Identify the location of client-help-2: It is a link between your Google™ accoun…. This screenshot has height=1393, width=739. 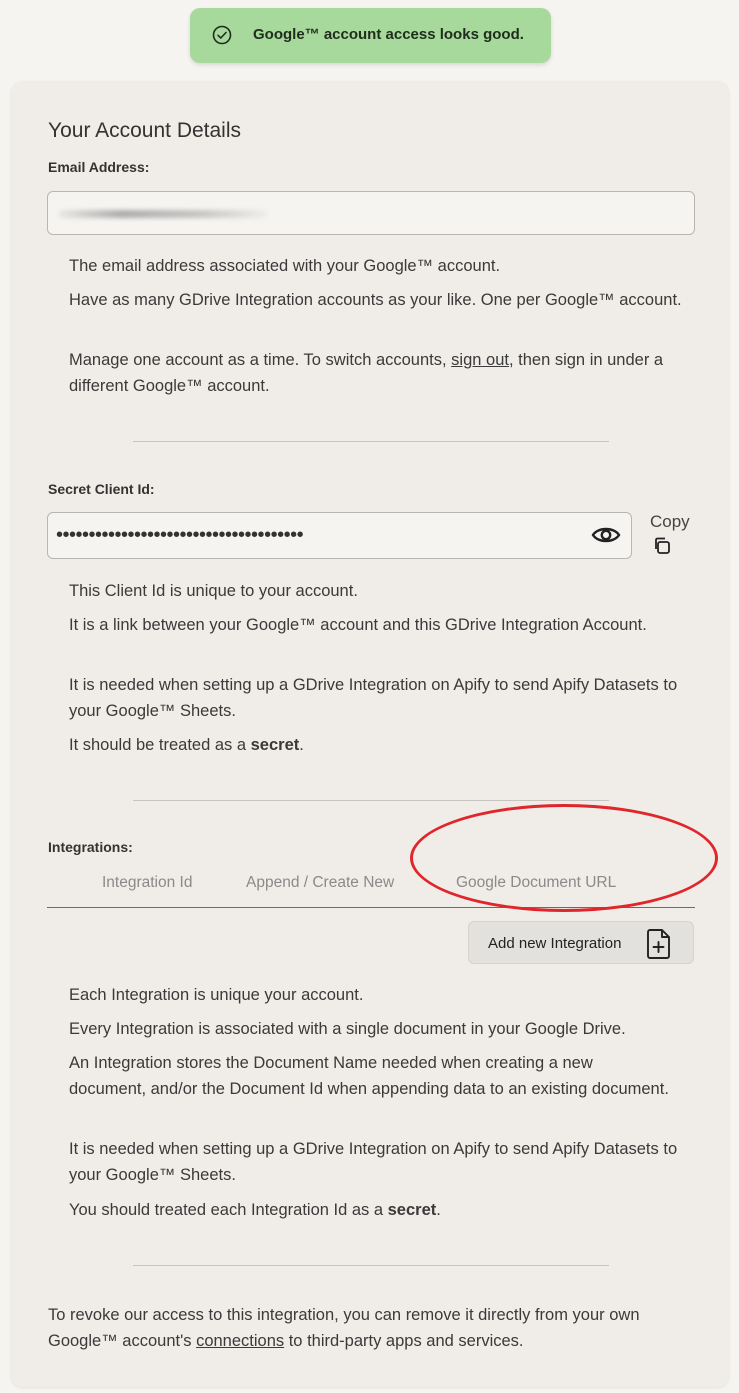
(358, 625).